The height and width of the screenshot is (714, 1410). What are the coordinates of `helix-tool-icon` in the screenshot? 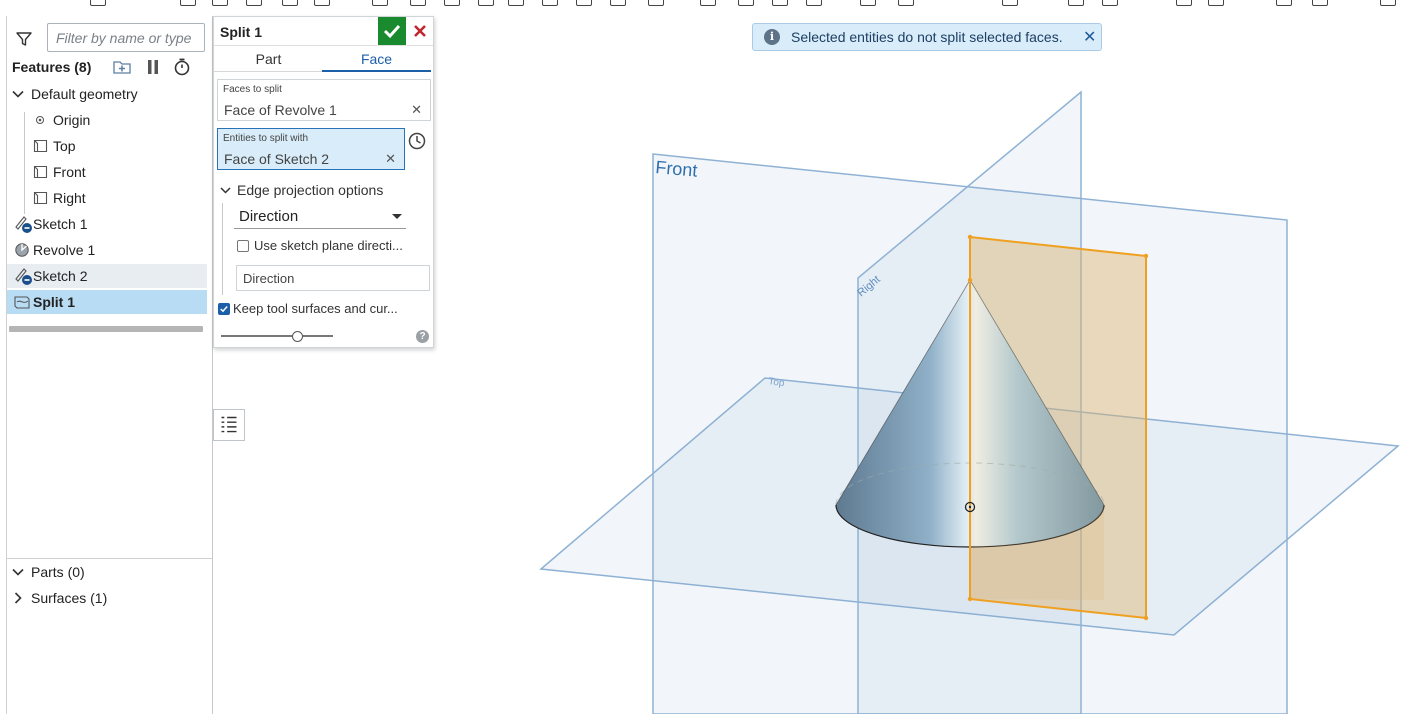 It's located at (1076, 3).